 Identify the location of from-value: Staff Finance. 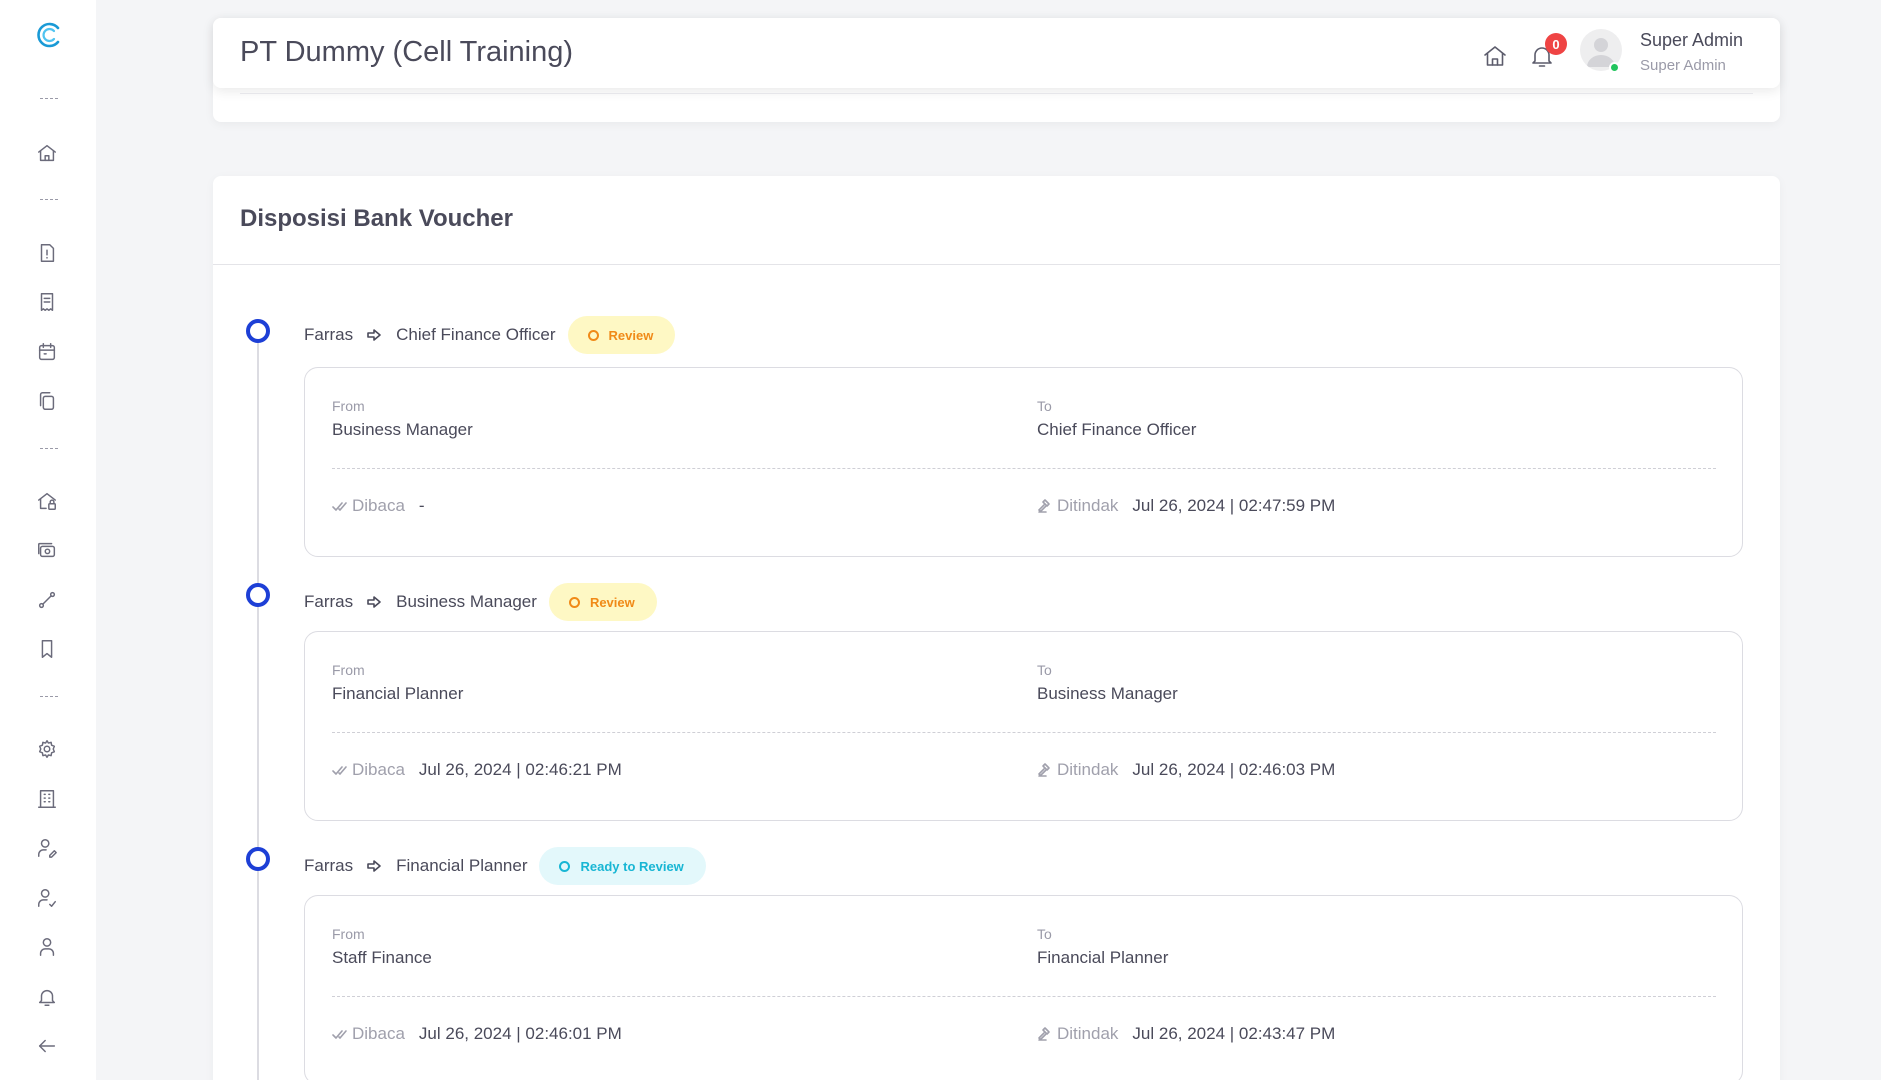
(382, 957).